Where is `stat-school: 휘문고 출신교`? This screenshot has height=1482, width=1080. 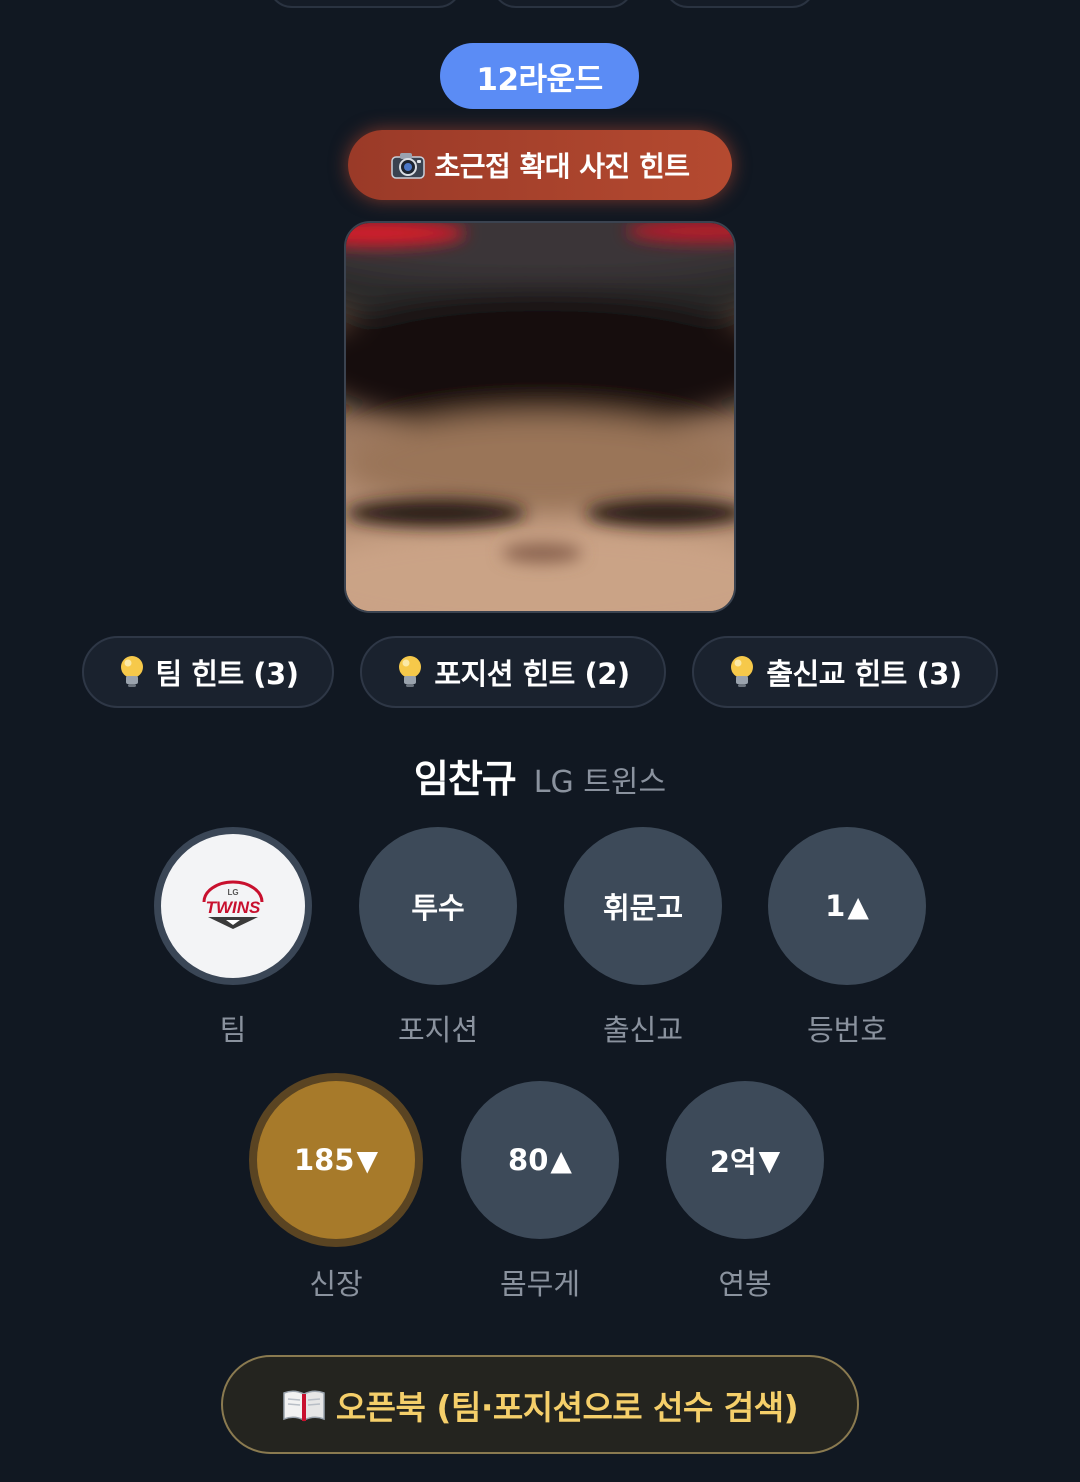
stat-school: 휘문고 출신교 is located at coordinates (643, 938).